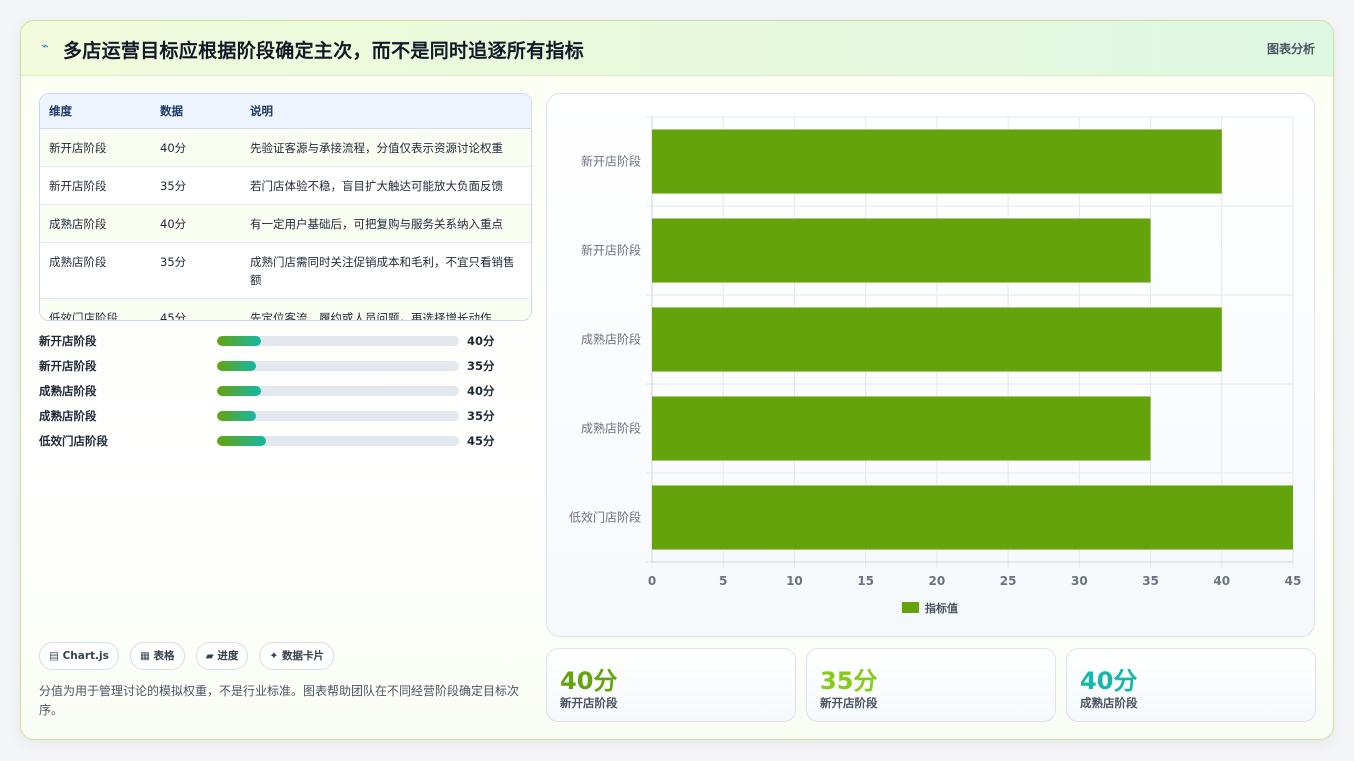 The width and height of the screenshot is (1354, 761). I want to click on x-tick-label: 5, so click(723, 581).